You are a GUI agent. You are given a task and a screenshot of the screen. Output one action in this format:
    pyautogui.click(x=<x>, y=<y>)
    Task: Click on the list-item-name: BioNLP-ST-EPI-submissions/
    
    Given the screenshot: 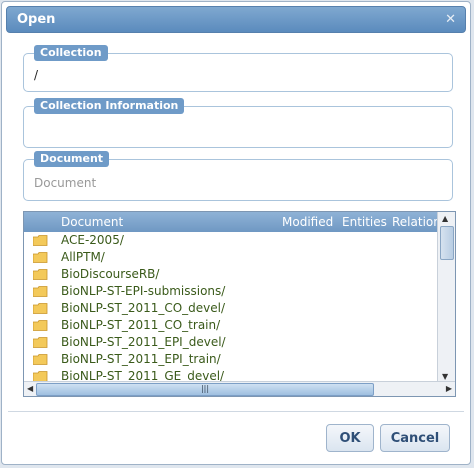 What is the action you would take?
    pyautogui.click(x=143, y=291)
    